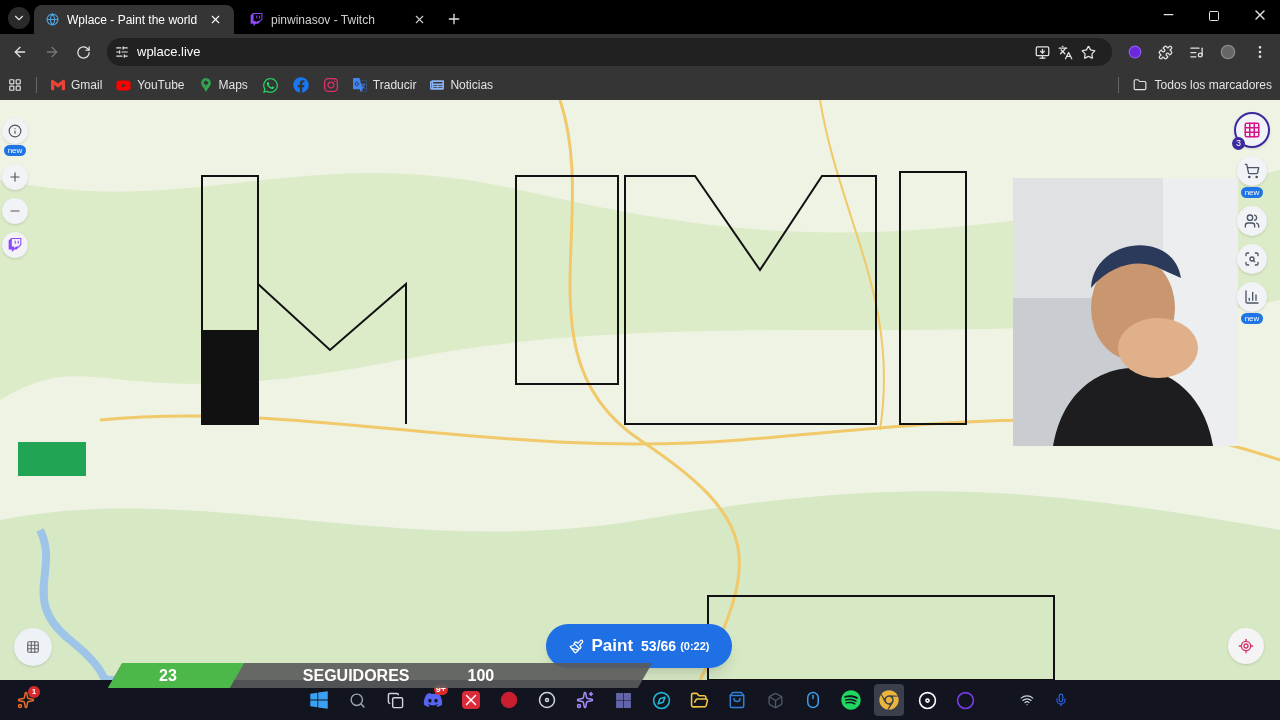 The image size is (1280, 720). What do you see at coordinates (547, 700) in the screenshot?
I see `disc-icon` at bounding box center [547, 700].